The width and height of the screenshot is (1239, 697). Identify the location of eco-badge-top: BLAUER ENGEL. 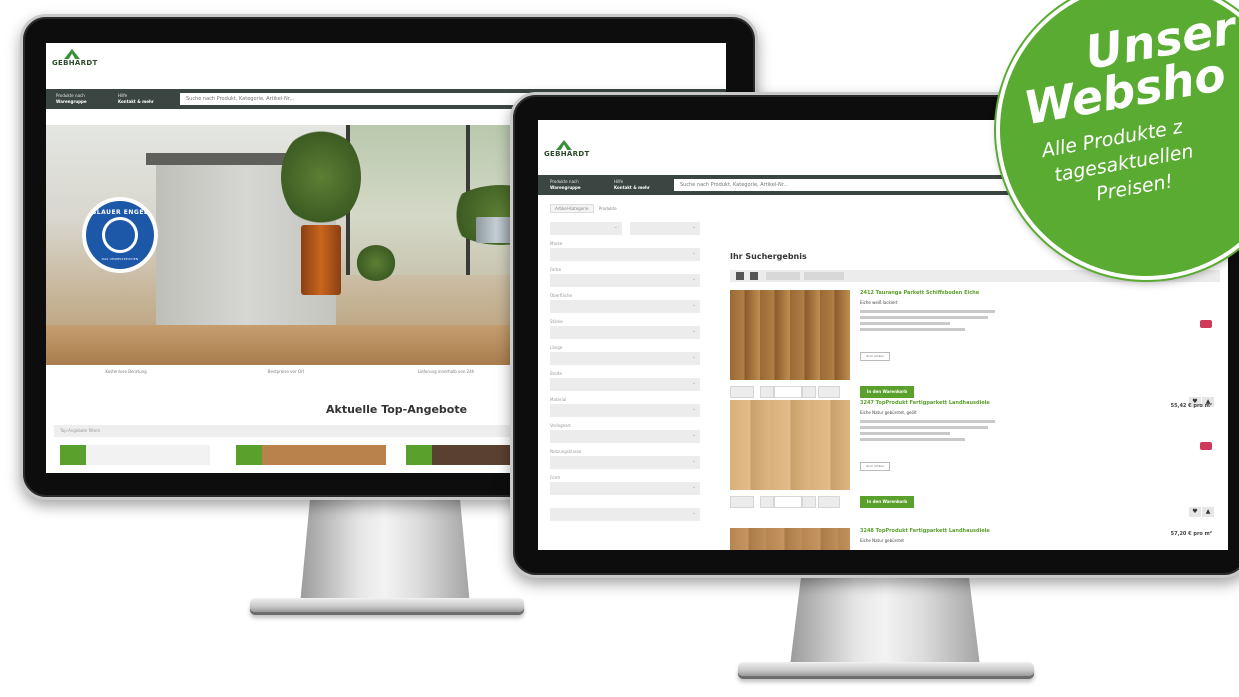
(120, 212).